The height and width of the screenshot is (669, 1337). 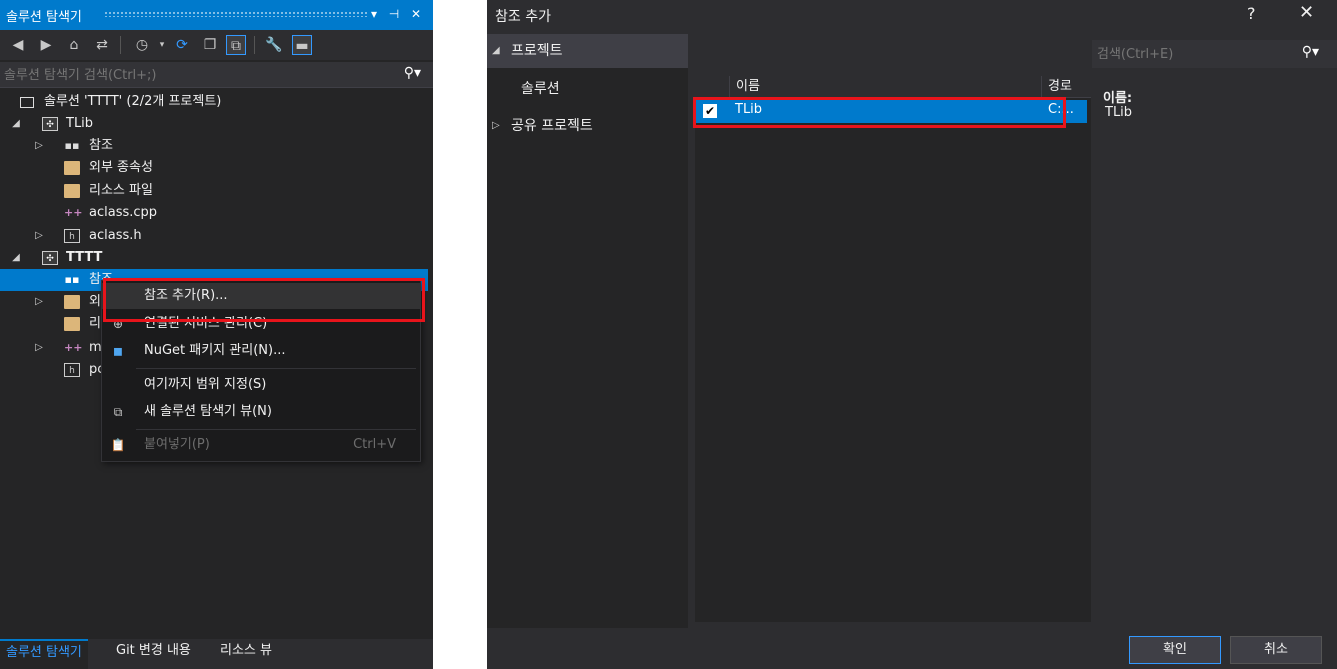 What do you see at coordinates (95, 301) in the screenshot?
I see `tree-item-label: 외` at bounding box center [95, 301].